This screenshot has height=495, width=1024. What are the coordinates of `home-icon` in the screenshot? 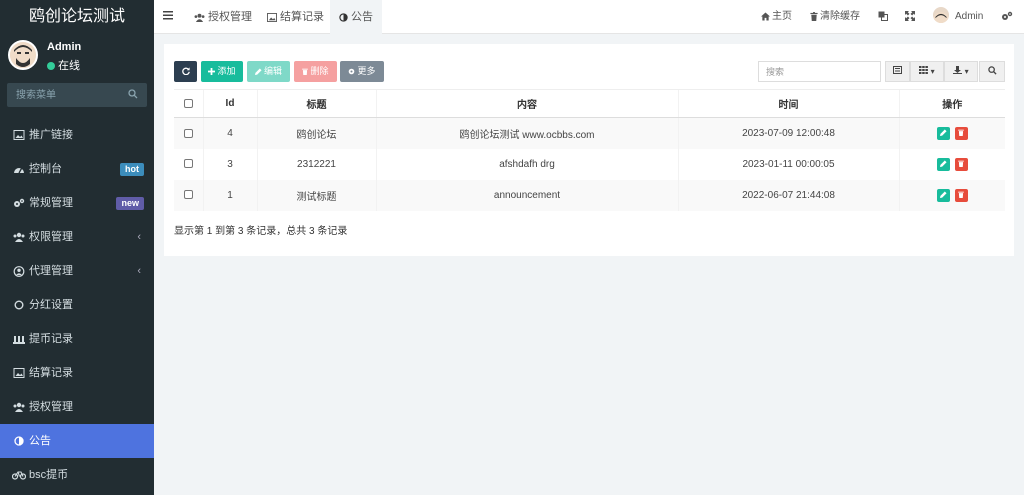 It's located at (765, 16).